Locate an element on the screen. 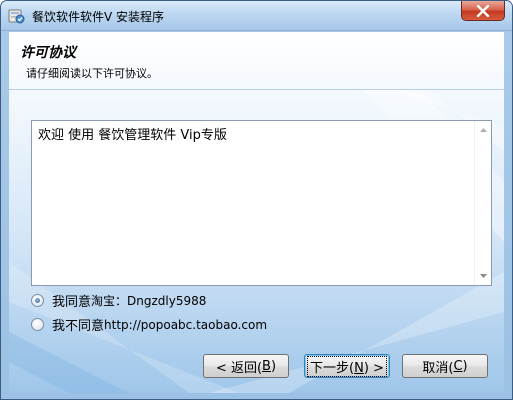 Image resolution: width=513 pixels, height=400 pixels. back-button-label: < 返回( is located at coordinates (239, 368).